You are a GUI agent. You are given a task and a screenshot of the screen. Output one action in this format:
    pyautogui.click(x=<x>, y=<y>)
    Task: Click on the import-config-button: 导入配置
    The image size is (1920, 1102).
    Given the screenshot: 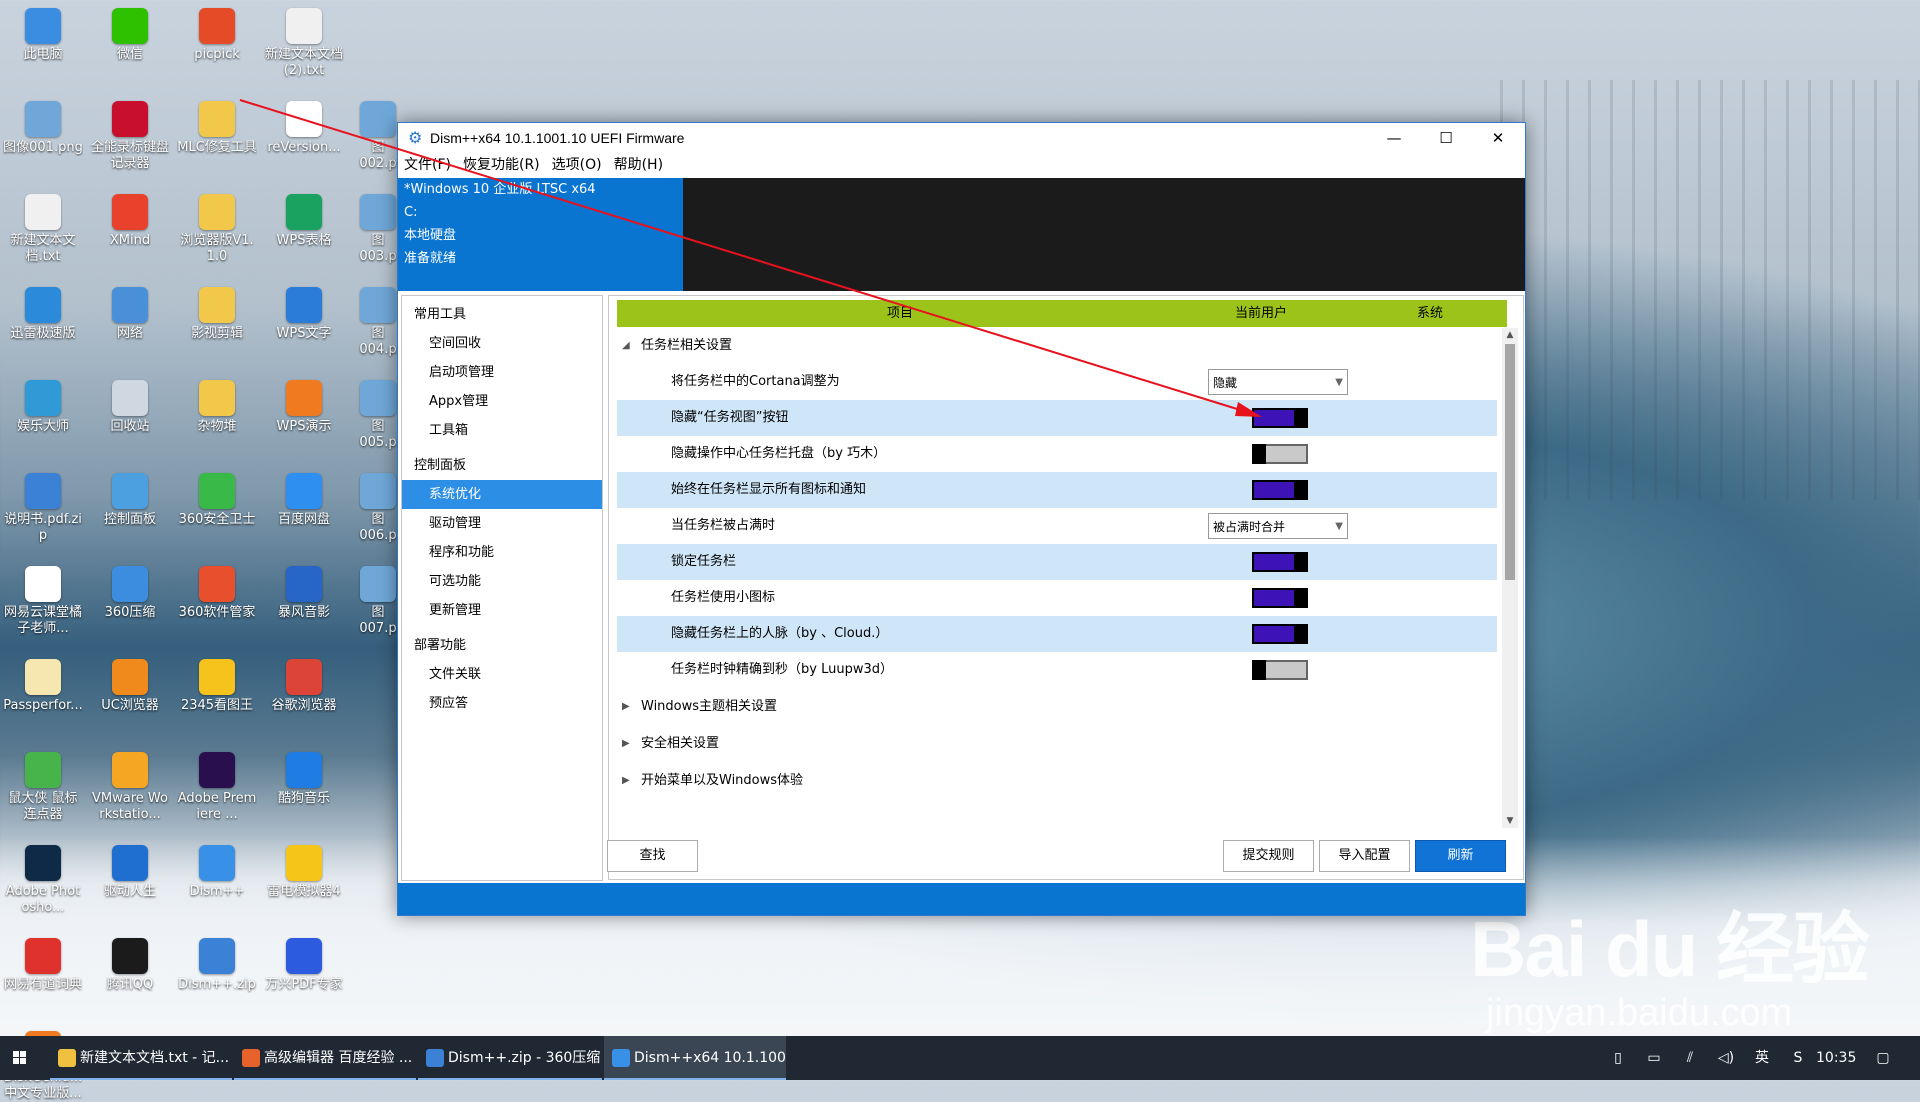 What is the action you would take?
    pyautogui.click(x=1364, y=856)
    